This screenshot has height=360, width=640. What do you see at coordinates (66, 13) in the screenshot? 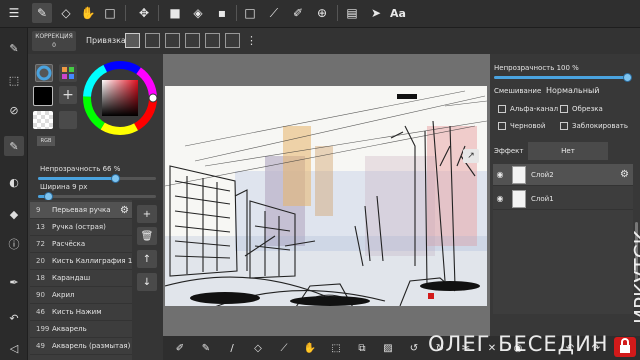
I see `eraser-icon: ◇` at bounding box center [66, 13].